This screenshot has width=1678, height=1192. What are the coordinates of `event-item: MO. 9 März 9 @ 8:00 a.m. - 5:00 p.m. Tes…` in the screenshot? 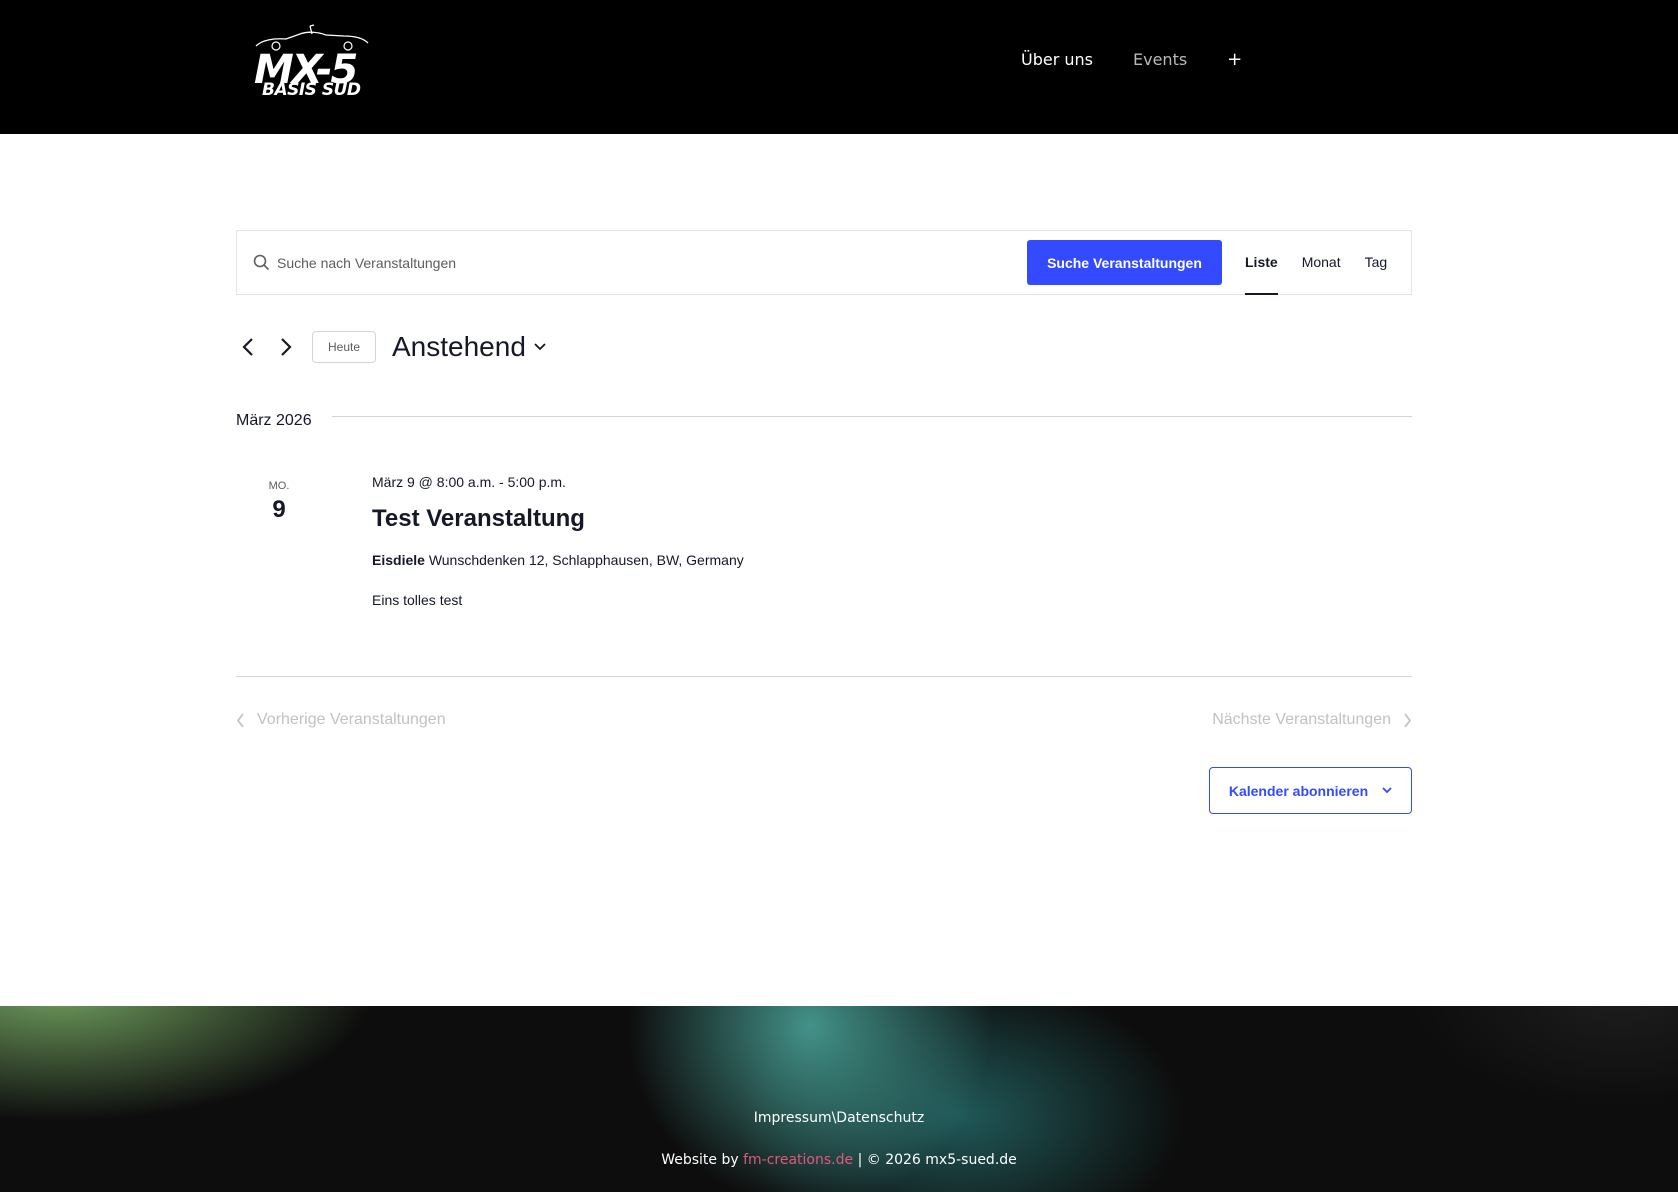 It's located at (824, 555).